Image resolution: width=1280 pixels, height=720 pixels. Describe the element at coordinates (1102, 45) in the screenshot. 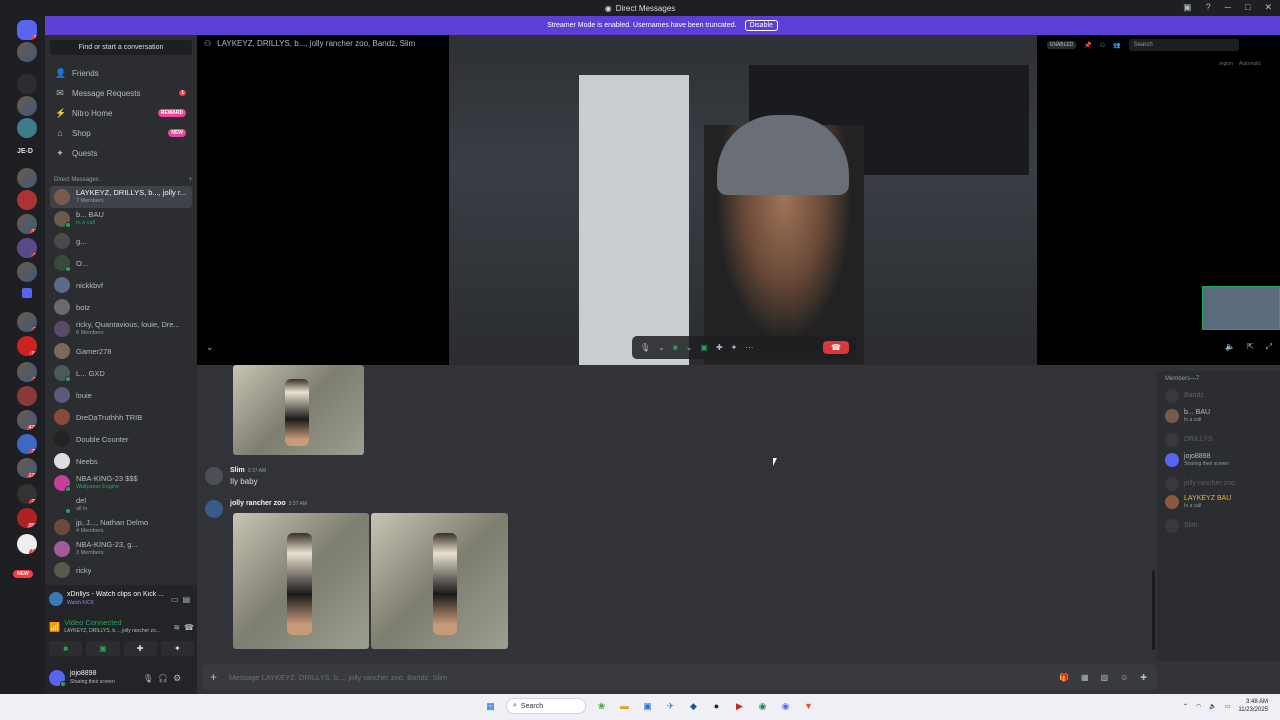

I see `add-friend-icon: ⚇` at that location.